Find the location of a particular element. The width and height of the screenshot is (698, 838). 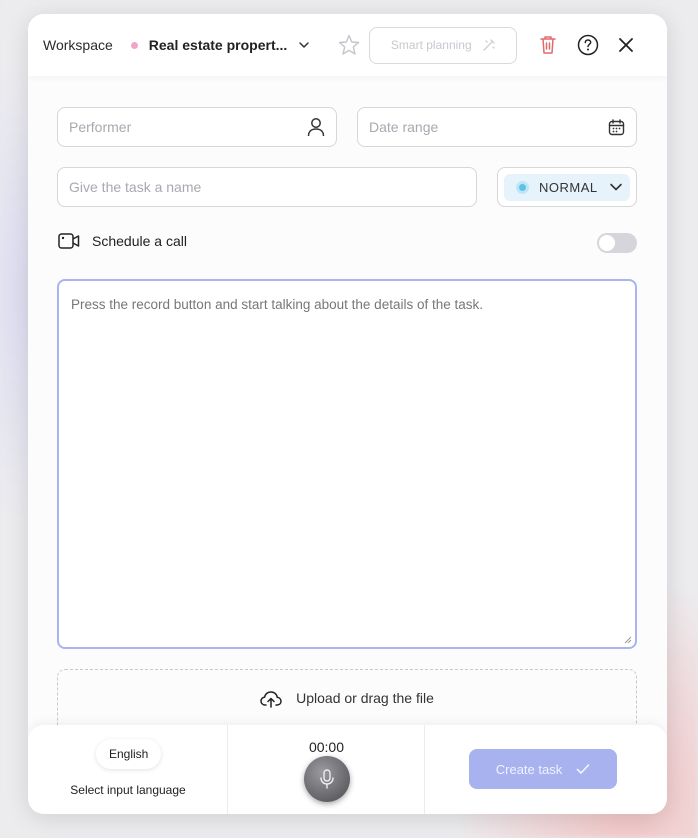

wand-icon is located at coordinates (488, 45).